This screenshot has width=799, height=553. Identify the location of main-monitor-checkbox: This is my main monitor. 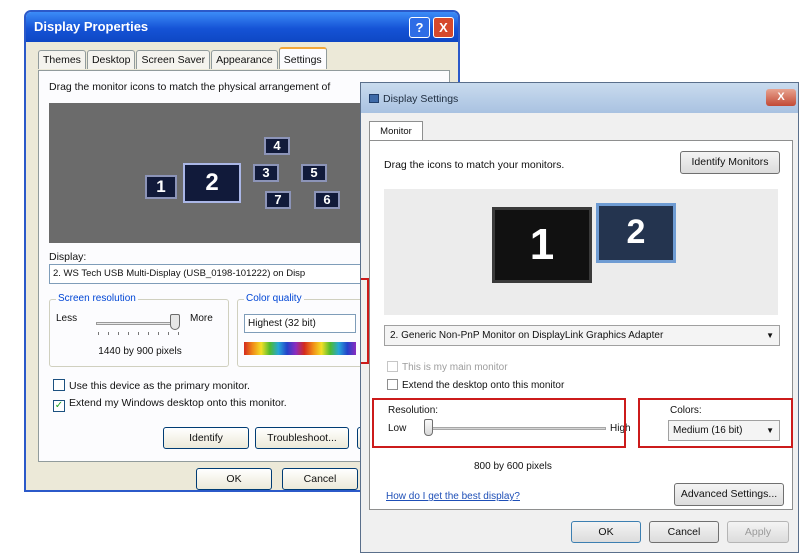
(447, 367).